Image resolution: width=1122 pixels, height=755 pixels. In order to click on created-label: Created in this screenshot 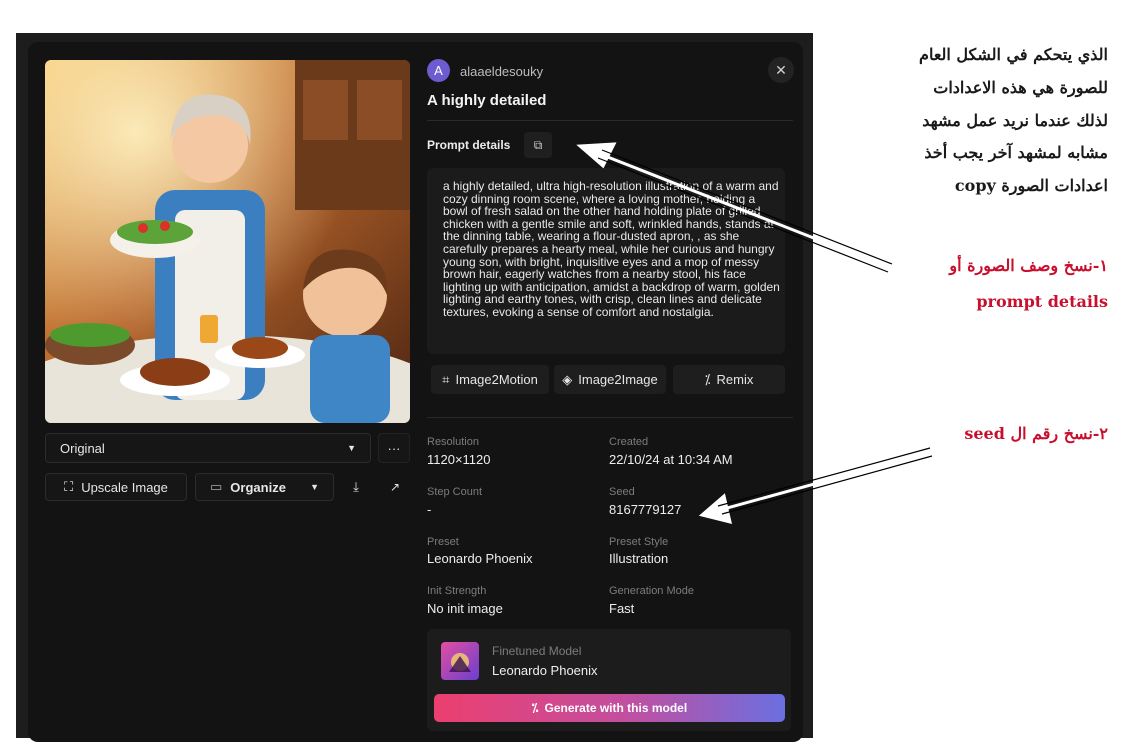, I will do `click(629, 442)`.